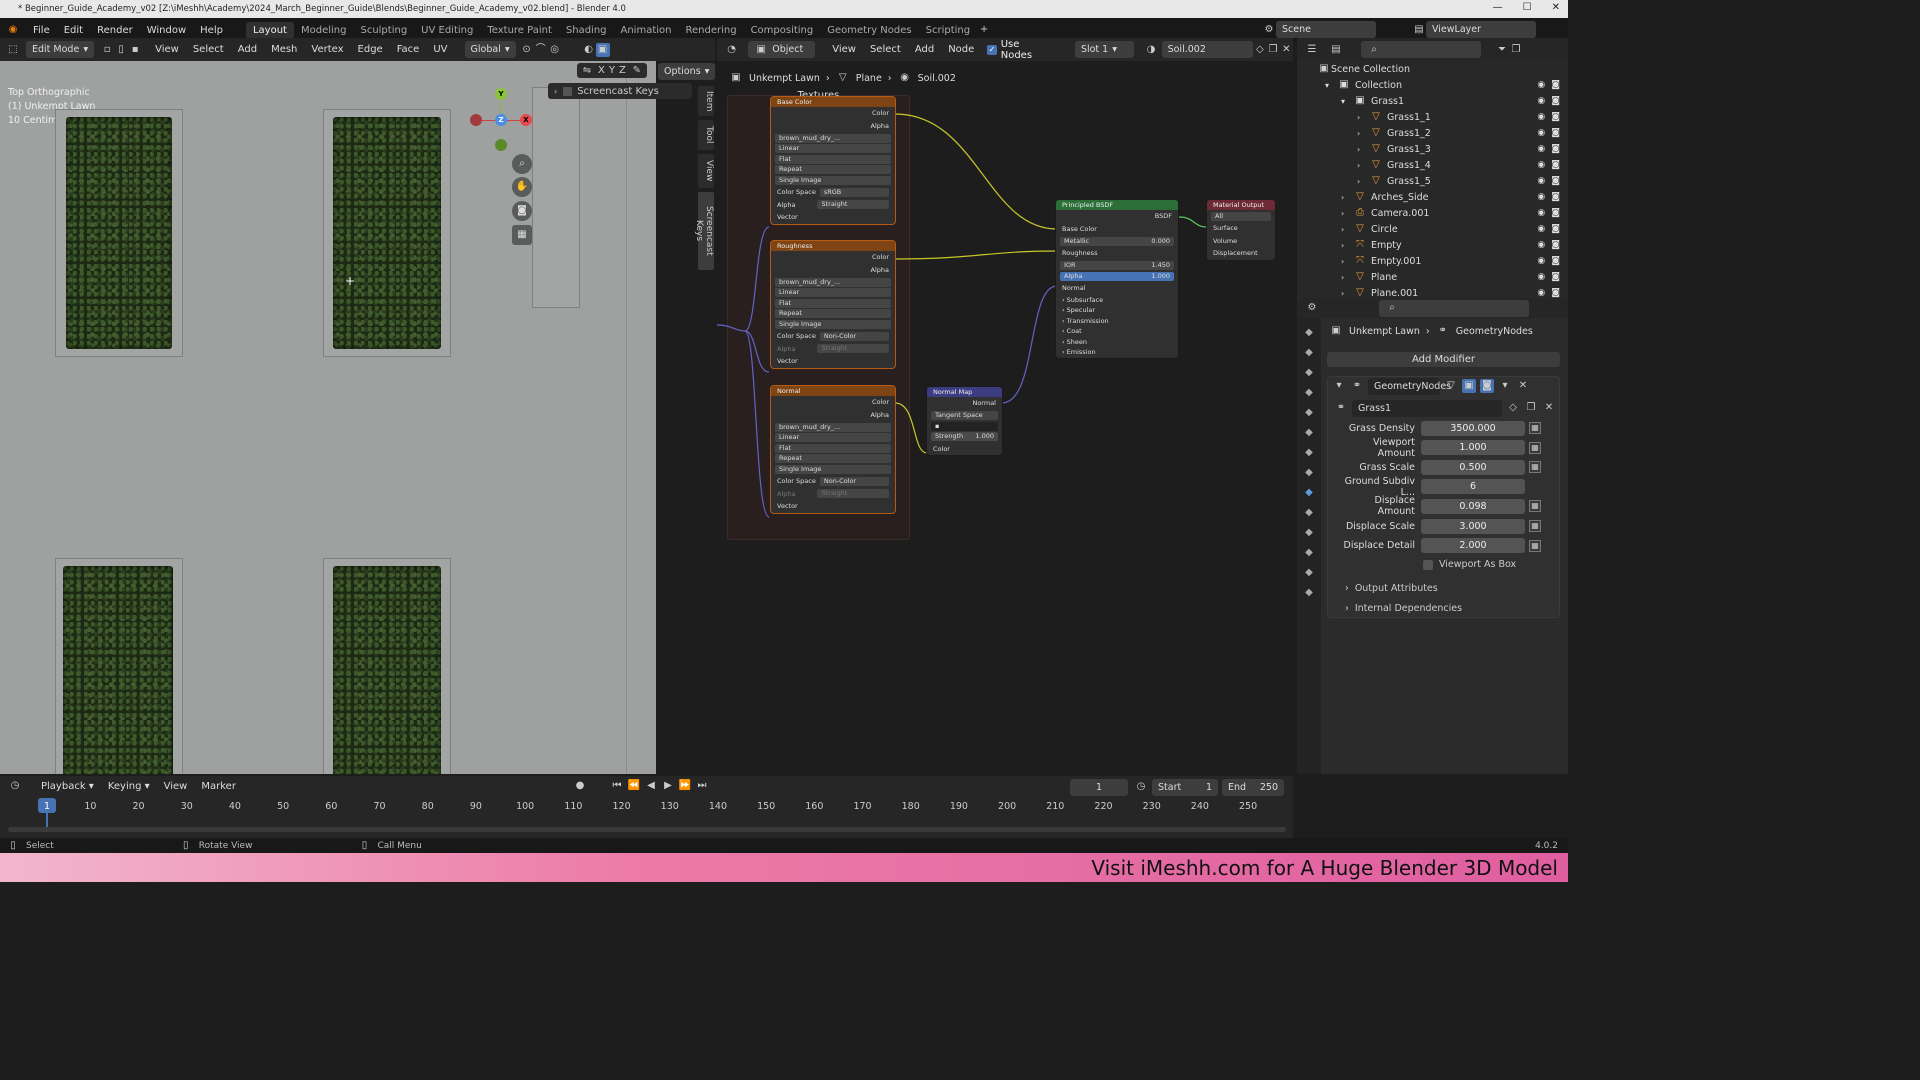 This screenshot has width=1920, height=1080. Describe the element at coordinates (869, 30) in the screenshot. I see `tab-geometry-nodes: Geometry Nodes` at that location.